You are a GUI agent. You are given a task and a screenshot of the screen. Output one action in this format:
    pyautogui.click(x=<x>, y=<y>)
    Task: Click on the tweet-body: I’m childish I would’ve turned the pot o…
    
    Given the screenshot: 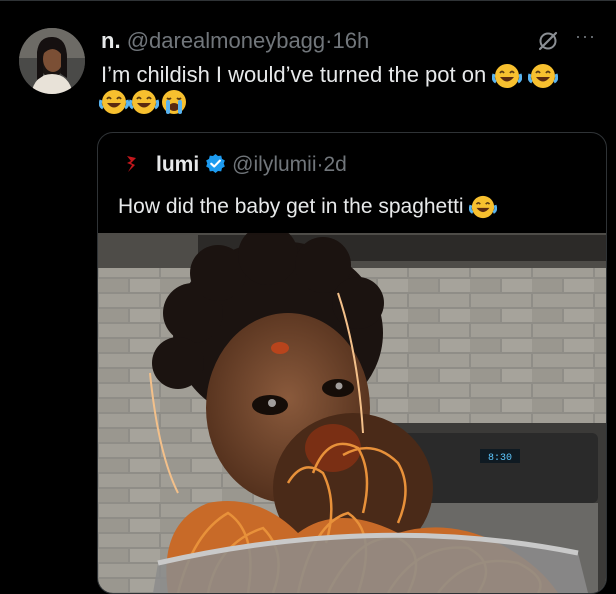 What is the action you would take?
    pyautogui.click(x=294, y=74)
    